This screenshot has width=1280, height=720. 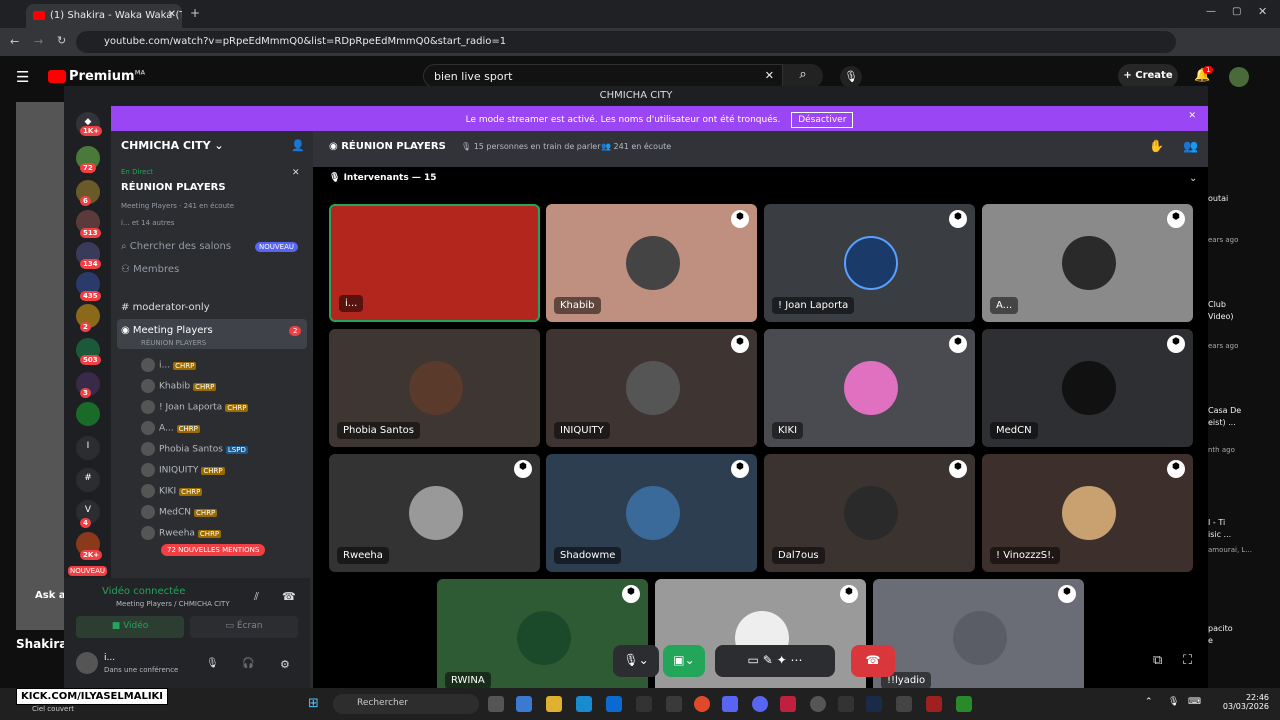 What do you see at coordinates (289, 596) in the screenshot?
I see `disconnect-icon: ☎` at bounding box center [289, 596].